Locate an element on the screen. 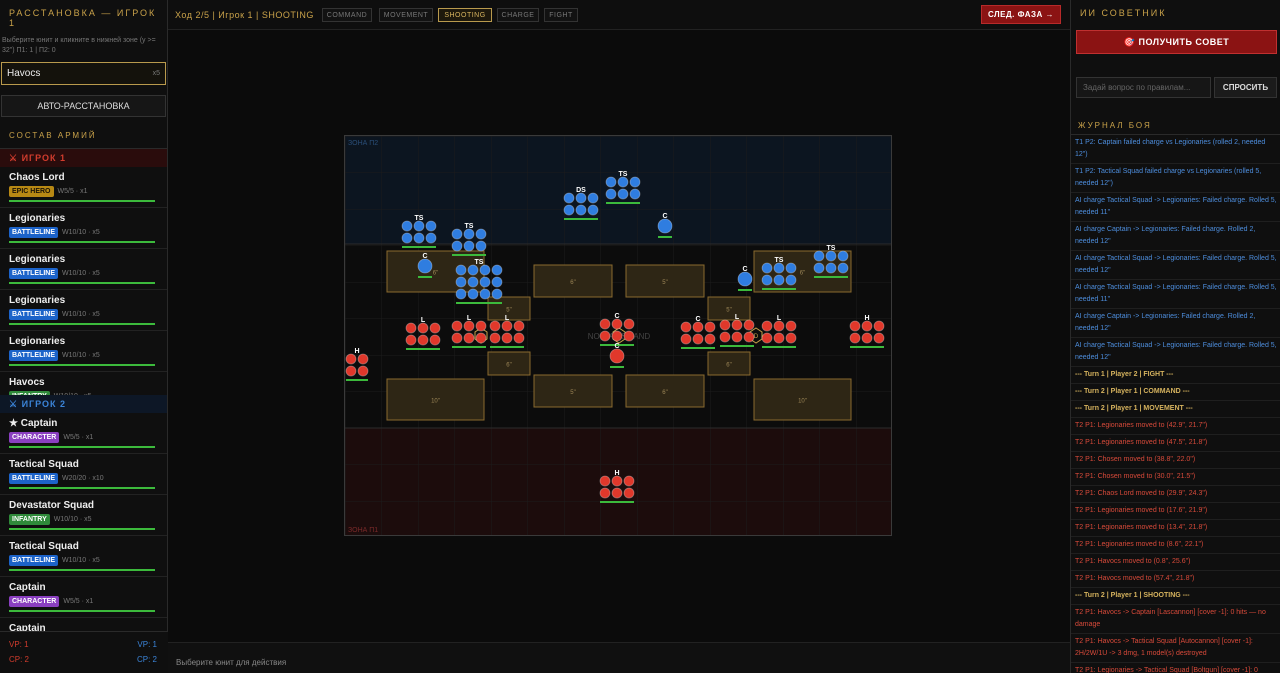 This screenshot has width=1280, height=673. unit-name: Tactical Squad is located at coordinates (44, 546).